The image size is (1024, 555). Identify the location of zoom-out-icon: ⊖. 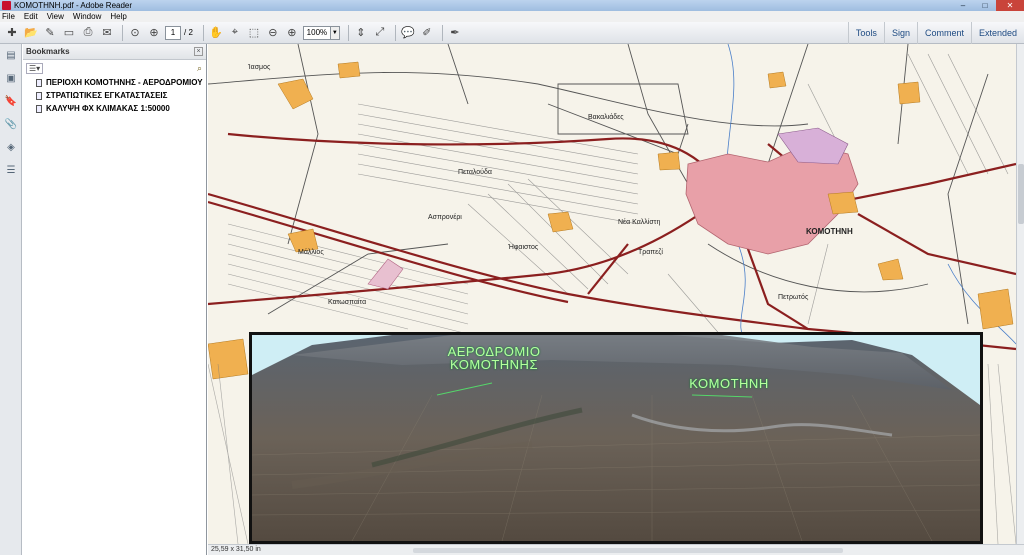
(273, 33).